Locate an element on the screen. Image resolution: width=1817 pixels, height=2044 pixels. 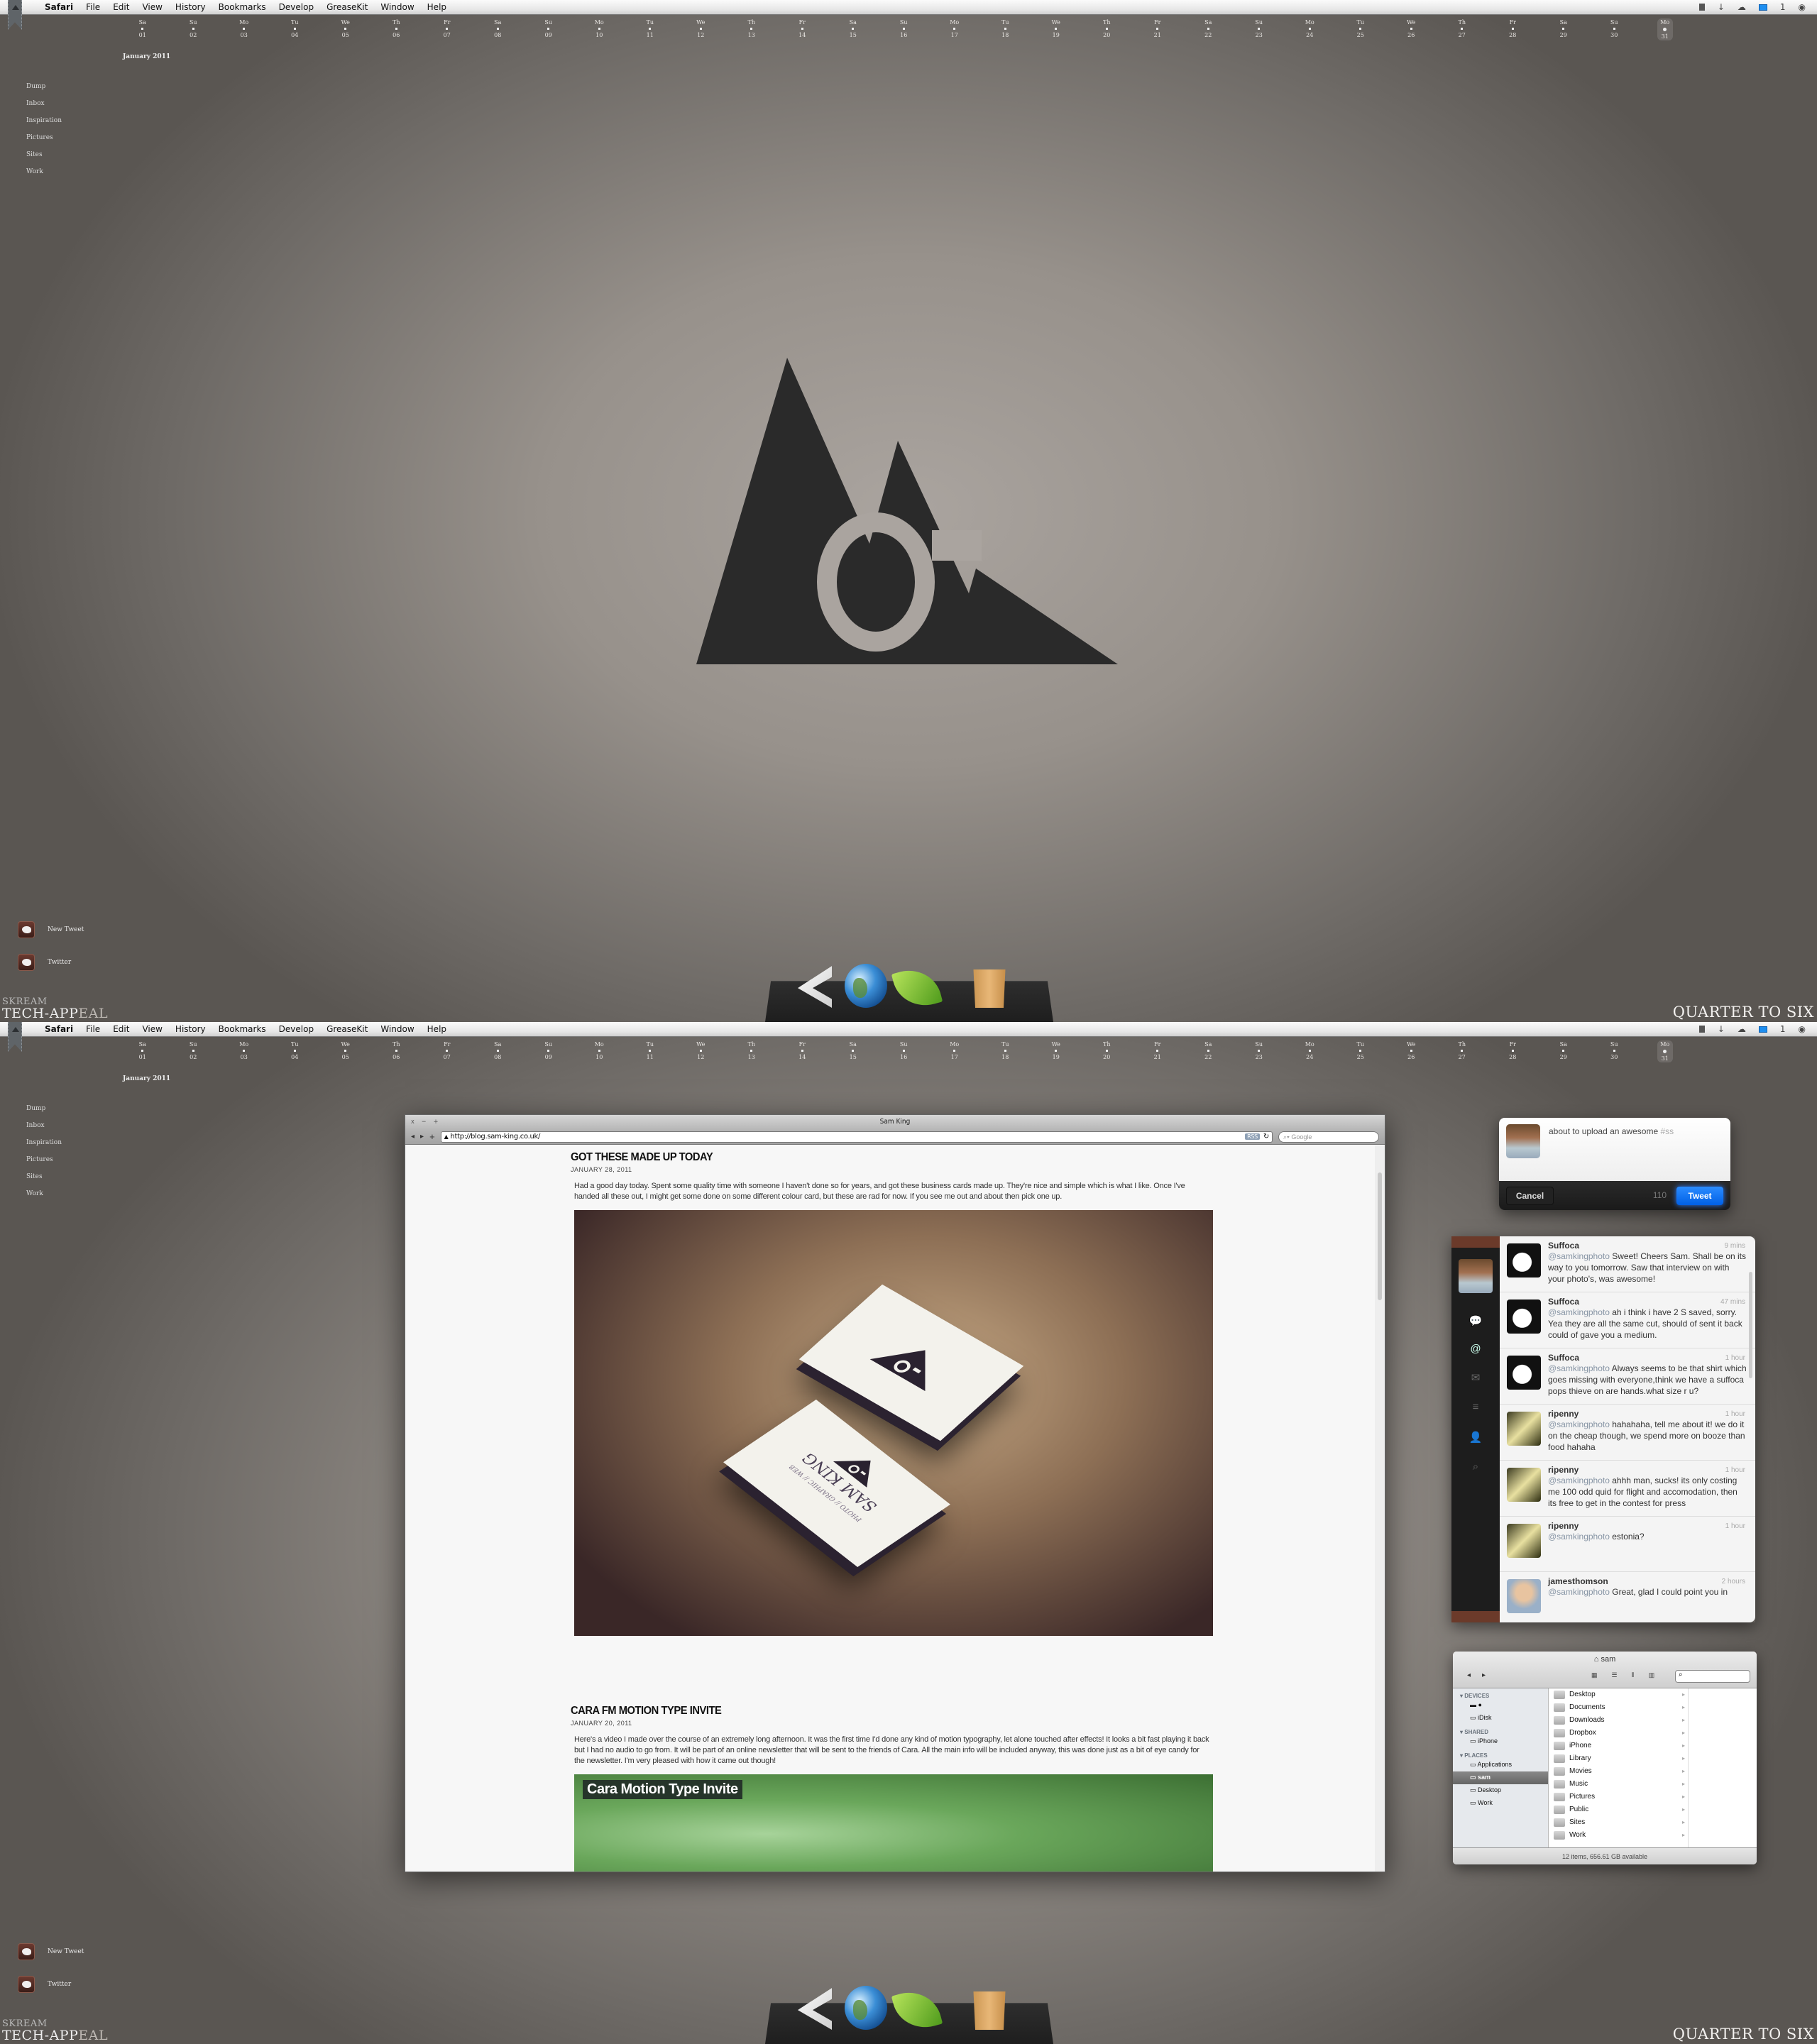
account-avatar is located at coordinates (1476, 1276).